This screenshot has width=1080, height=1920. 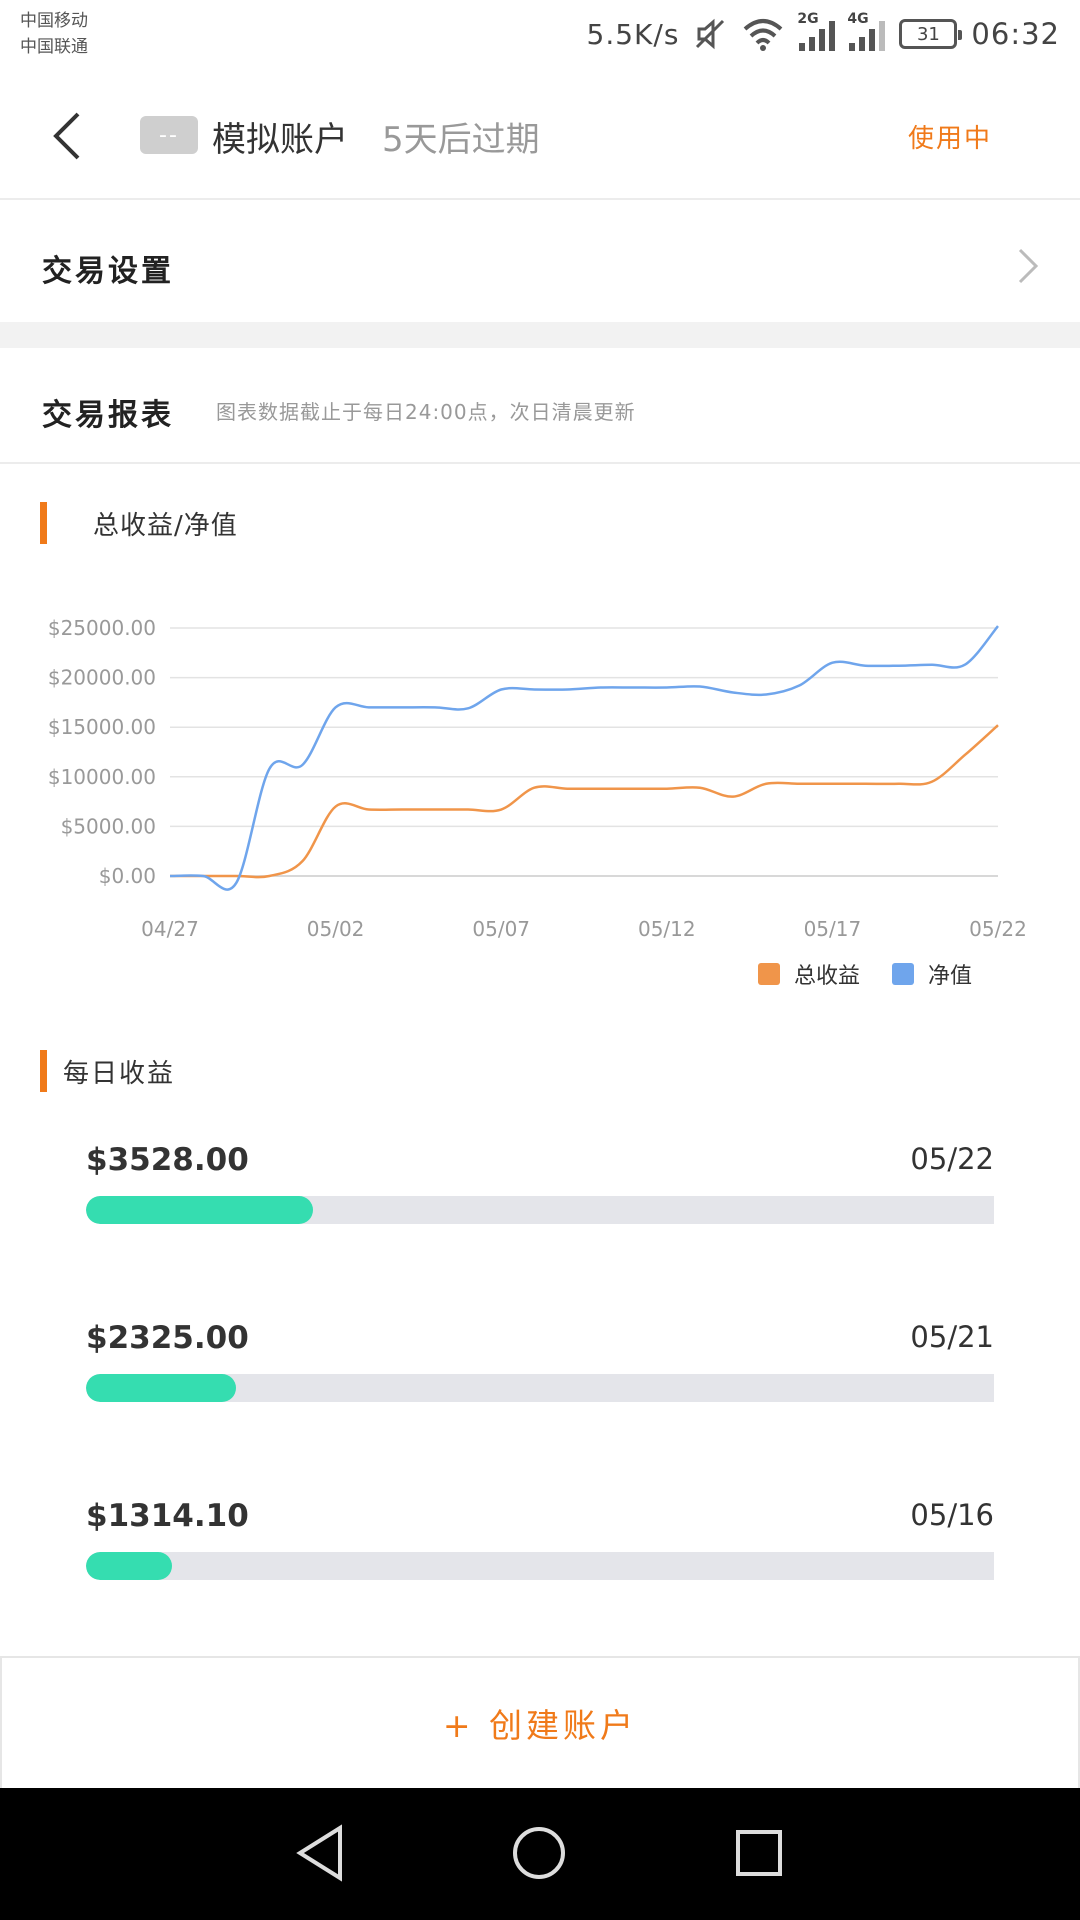 I want to click on account-header: -- 模拟账户 5天后过期 使用中, so click(x=540, y=134).